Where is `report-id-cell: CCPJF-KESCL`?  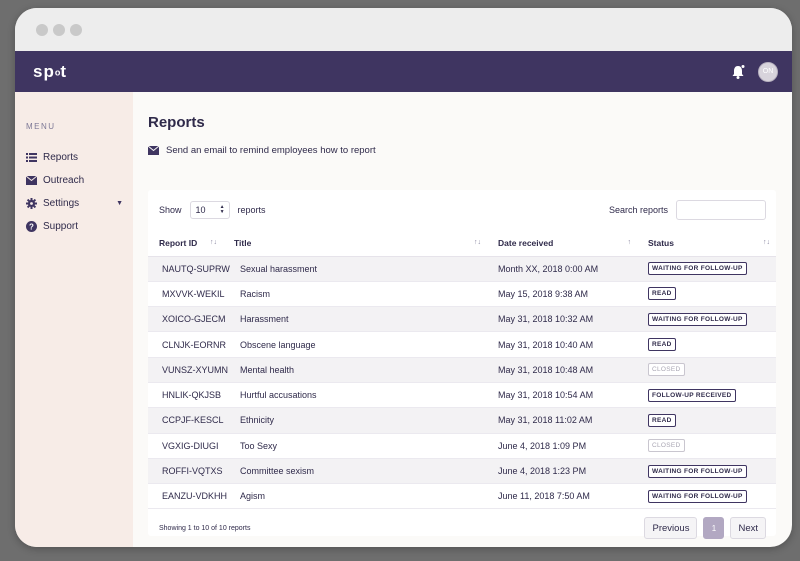 report-id-cell: CCPJF-KESCL is located at coordinates (186, 420).